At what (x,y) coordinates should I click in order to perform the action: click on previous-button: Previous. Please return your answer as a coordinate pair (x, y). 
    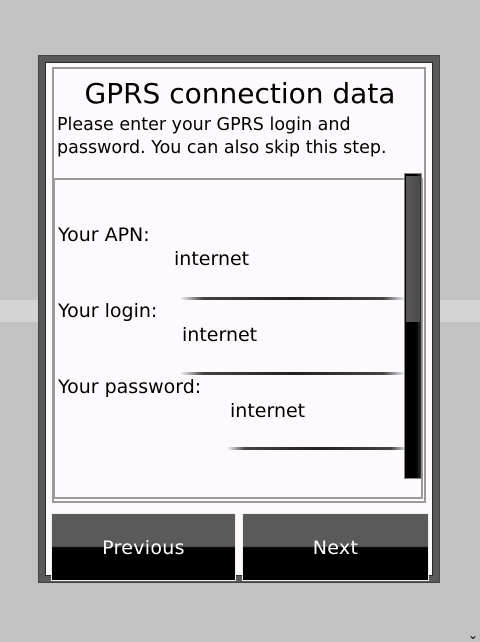
    Looking at the image, I should click on (143, 547).